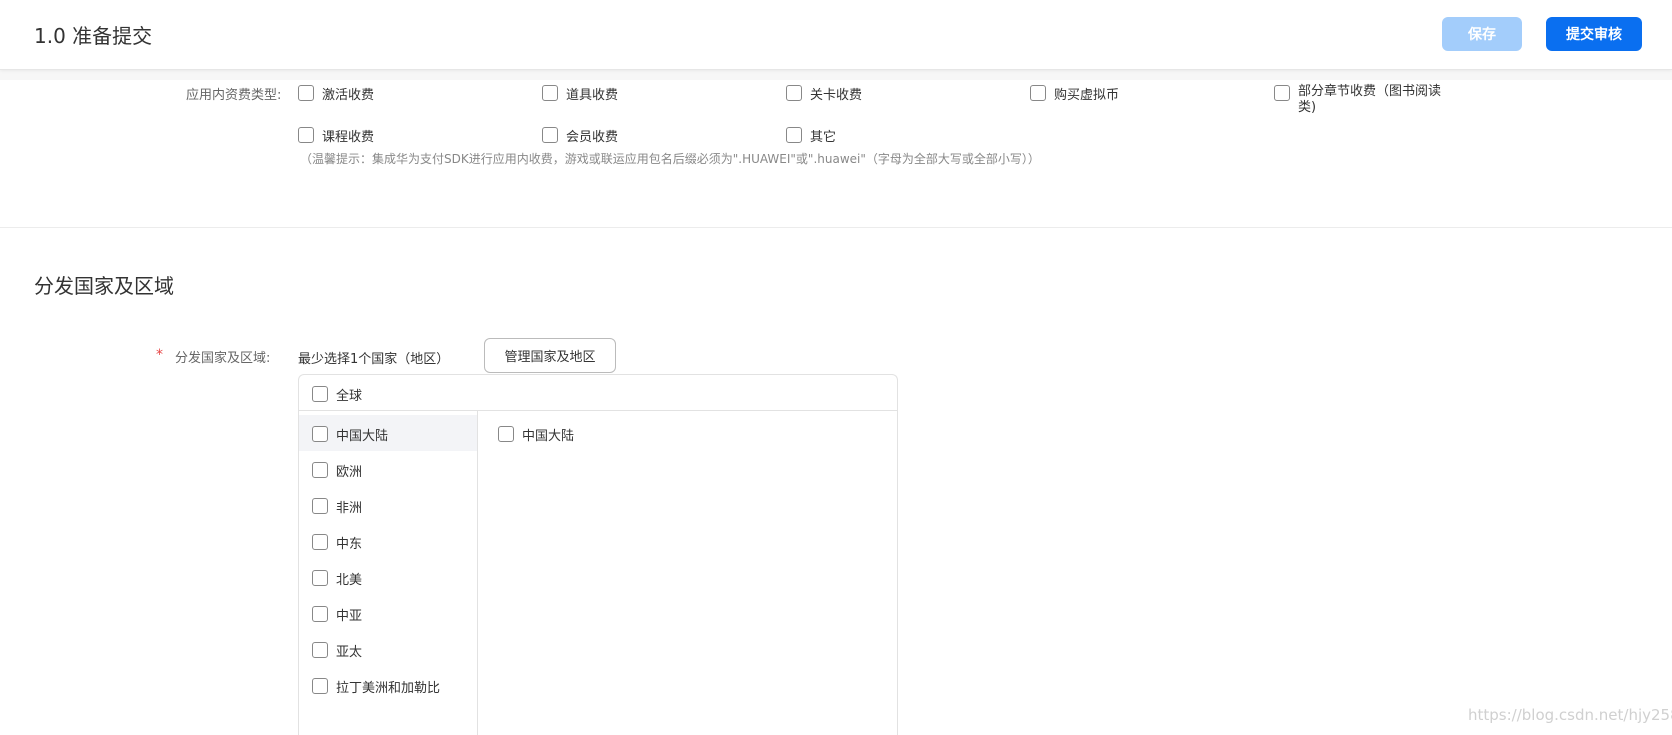 The width and height of the screenshot is (1672, 735). I want to click on region-checkbox: 欧洲, so click(337, 470).